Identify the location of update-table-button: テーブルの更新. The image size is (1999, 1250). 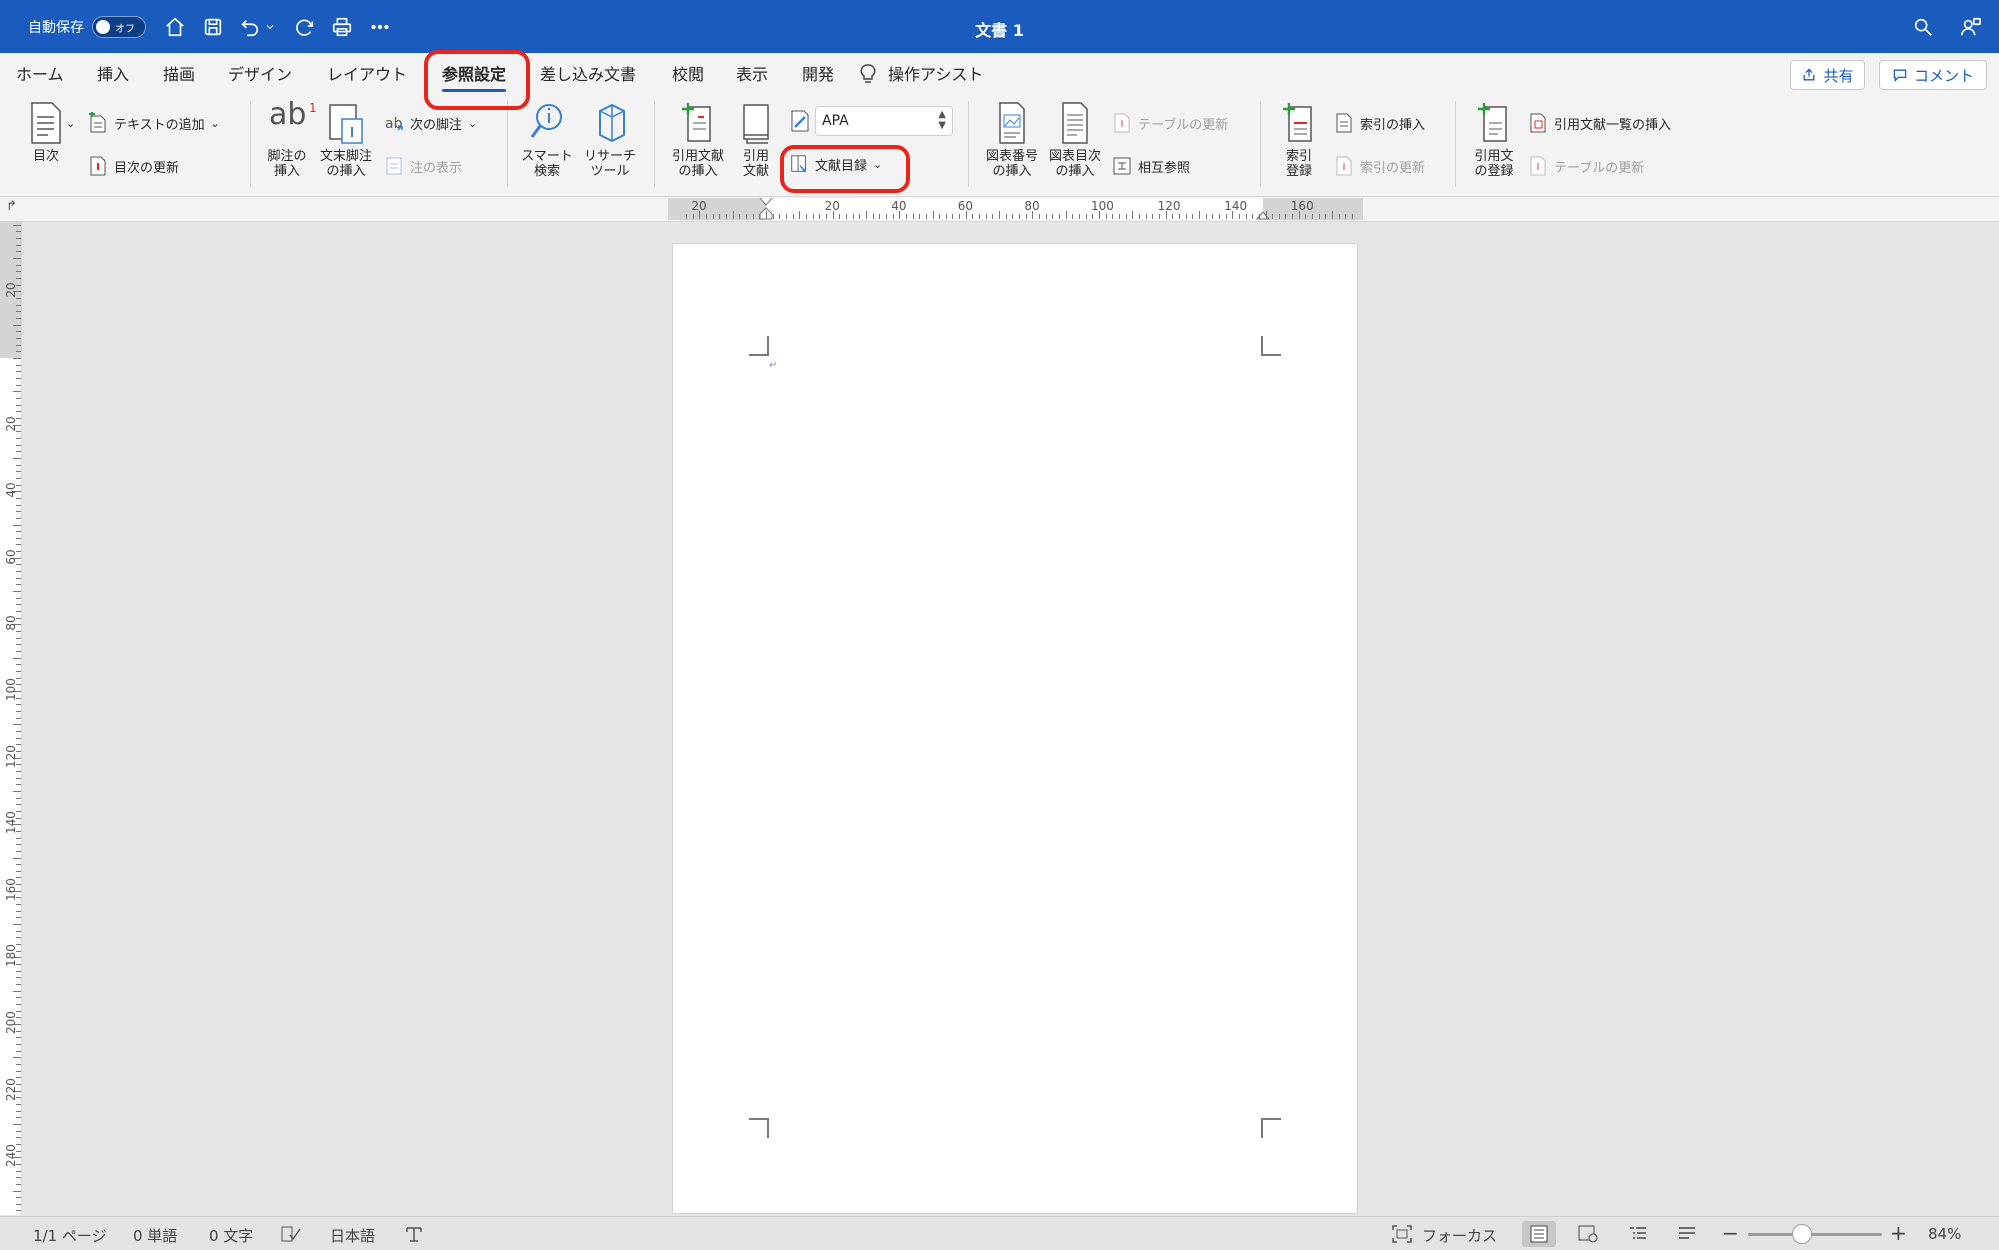
(1170, 123).